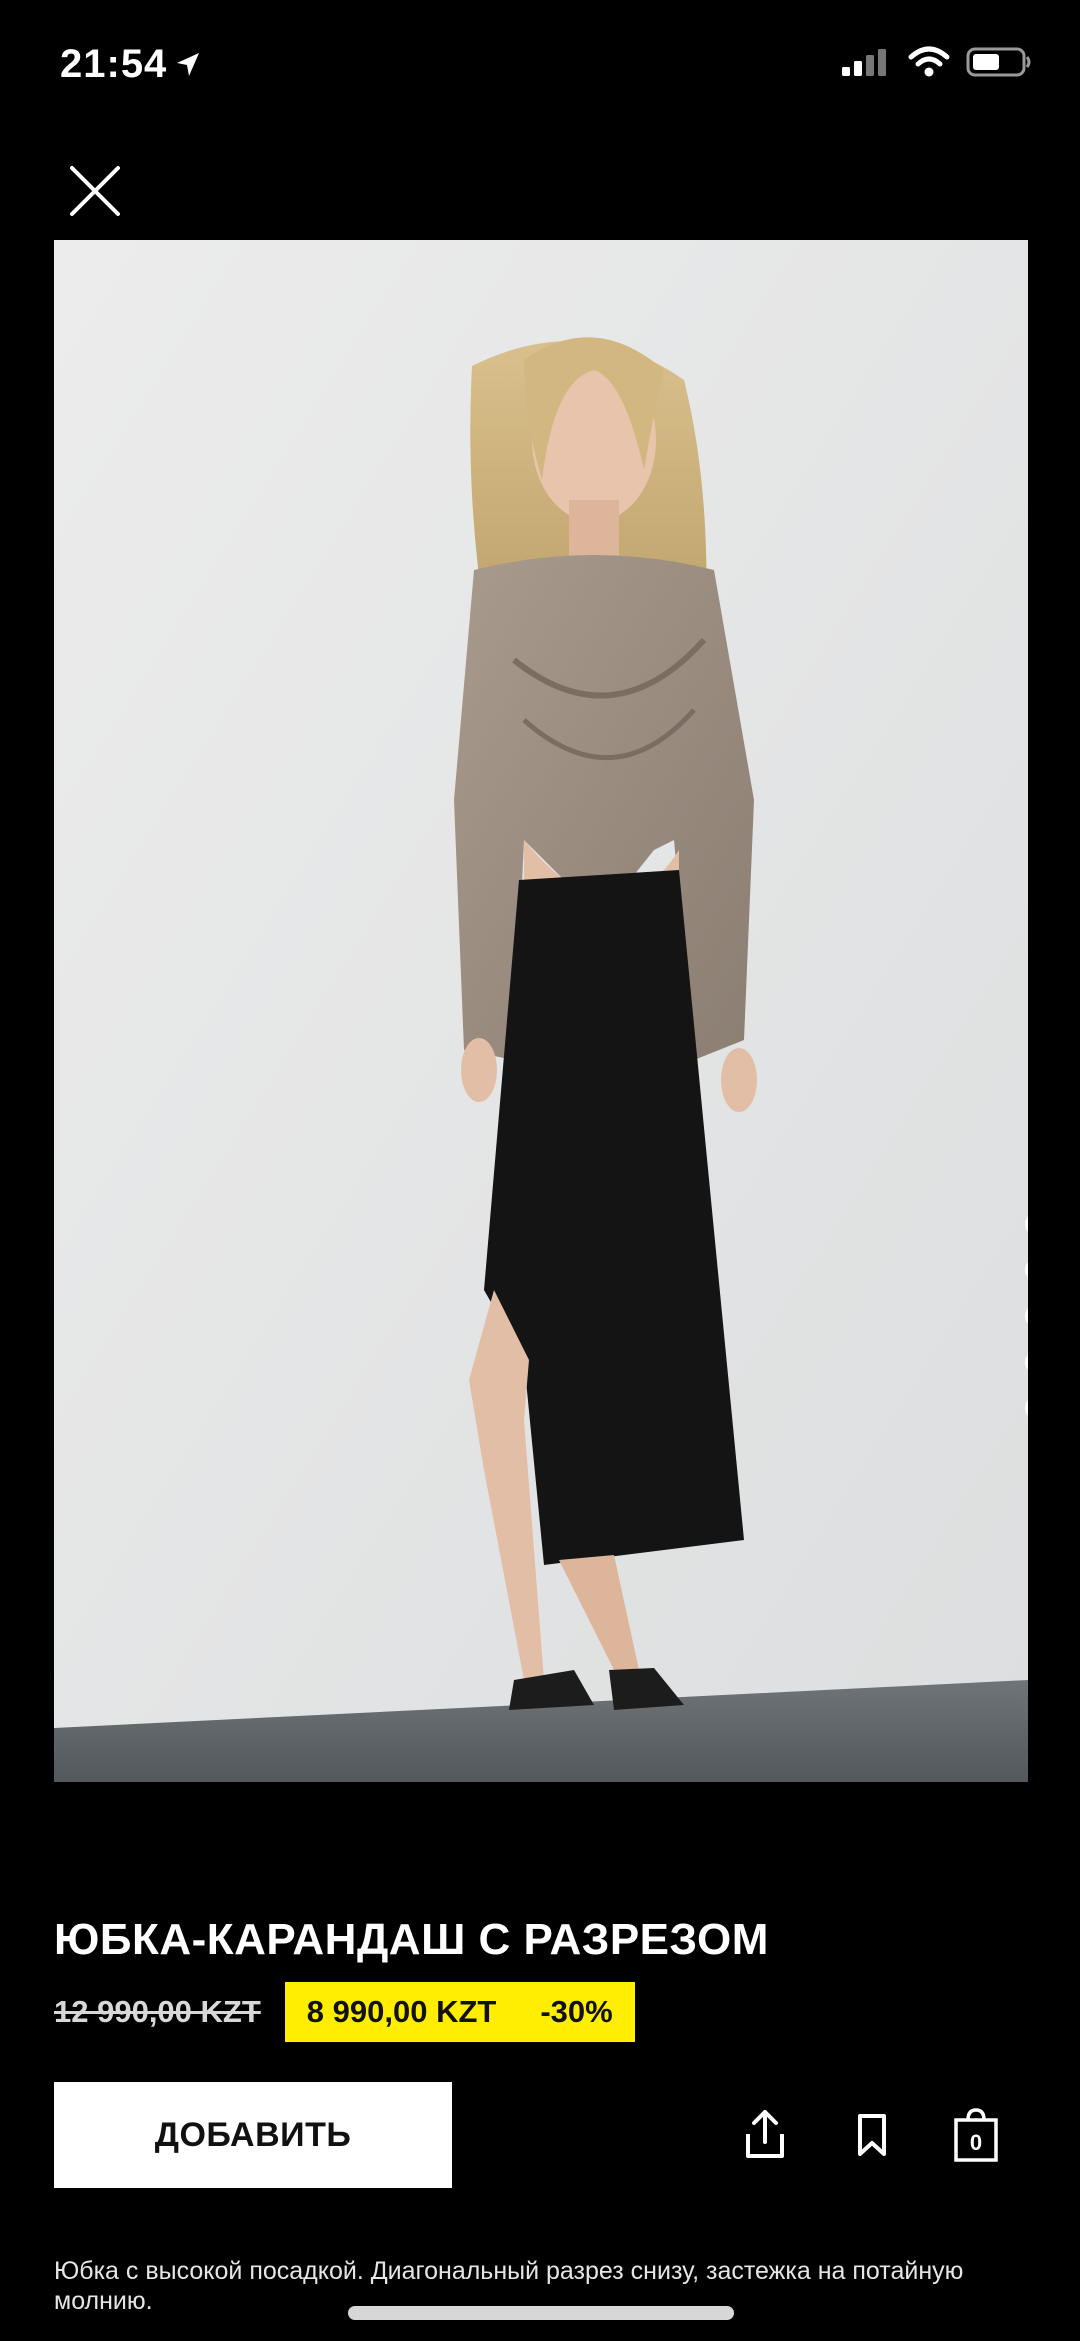 This screenshot has width=1080, height=2341. Describe the element at coordinates (576, 2011) in the screenshot. I see `discount-label: -30%` at that location.